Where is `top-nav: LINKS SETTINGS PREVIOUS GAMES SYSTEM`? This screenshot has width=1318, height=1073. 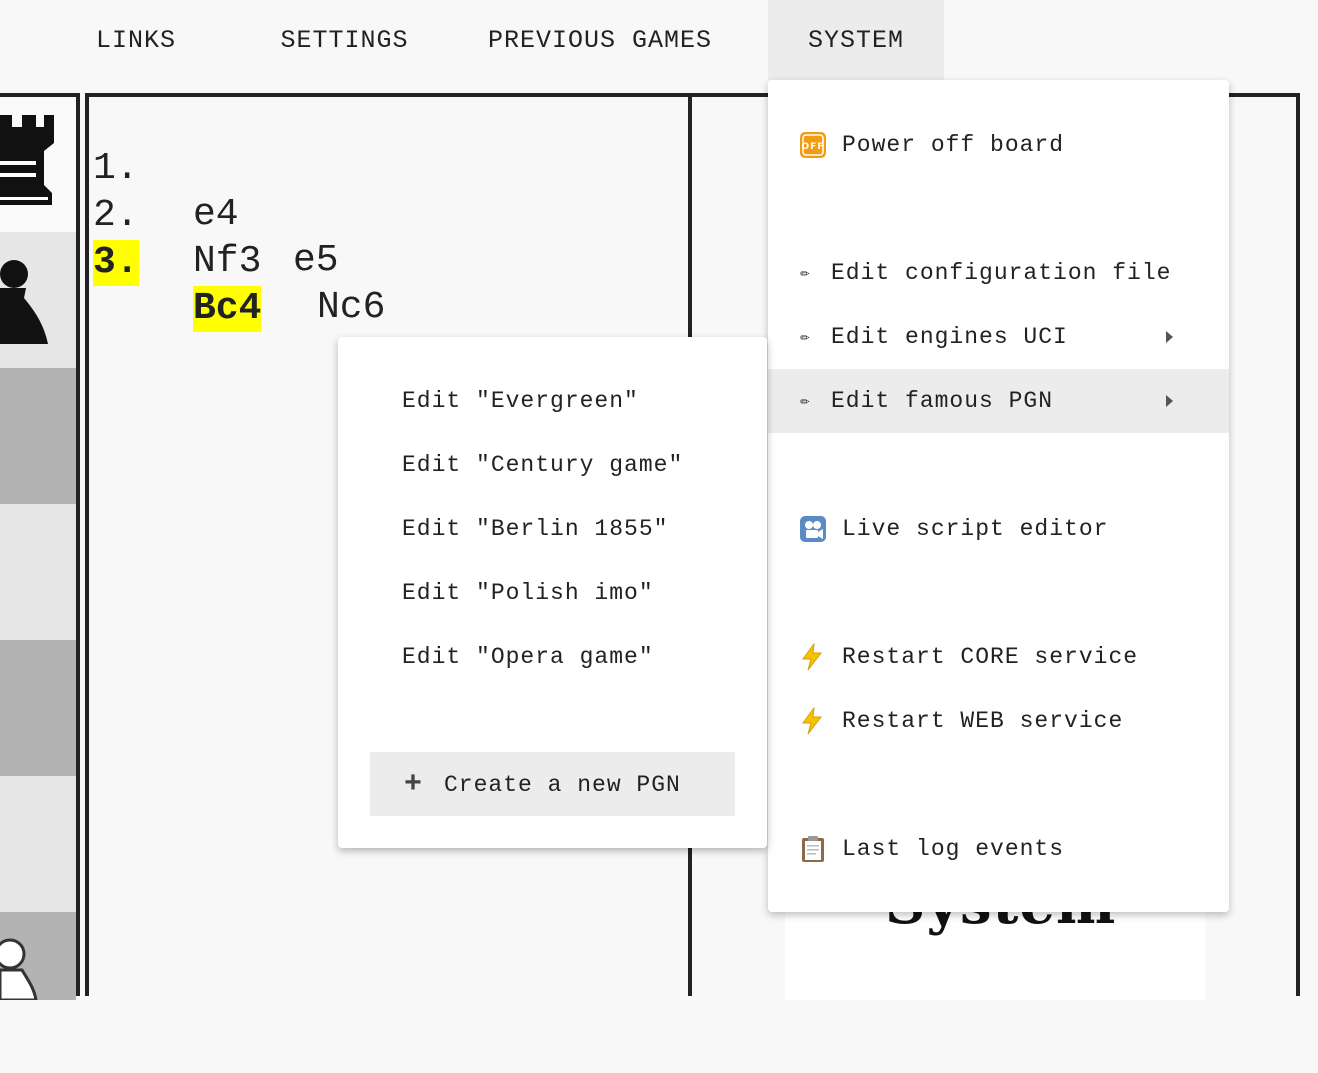
top-nav: LINKS SETTINGS PREVIOUS GAMES SYSTEM is located at coordinates (659, 40).